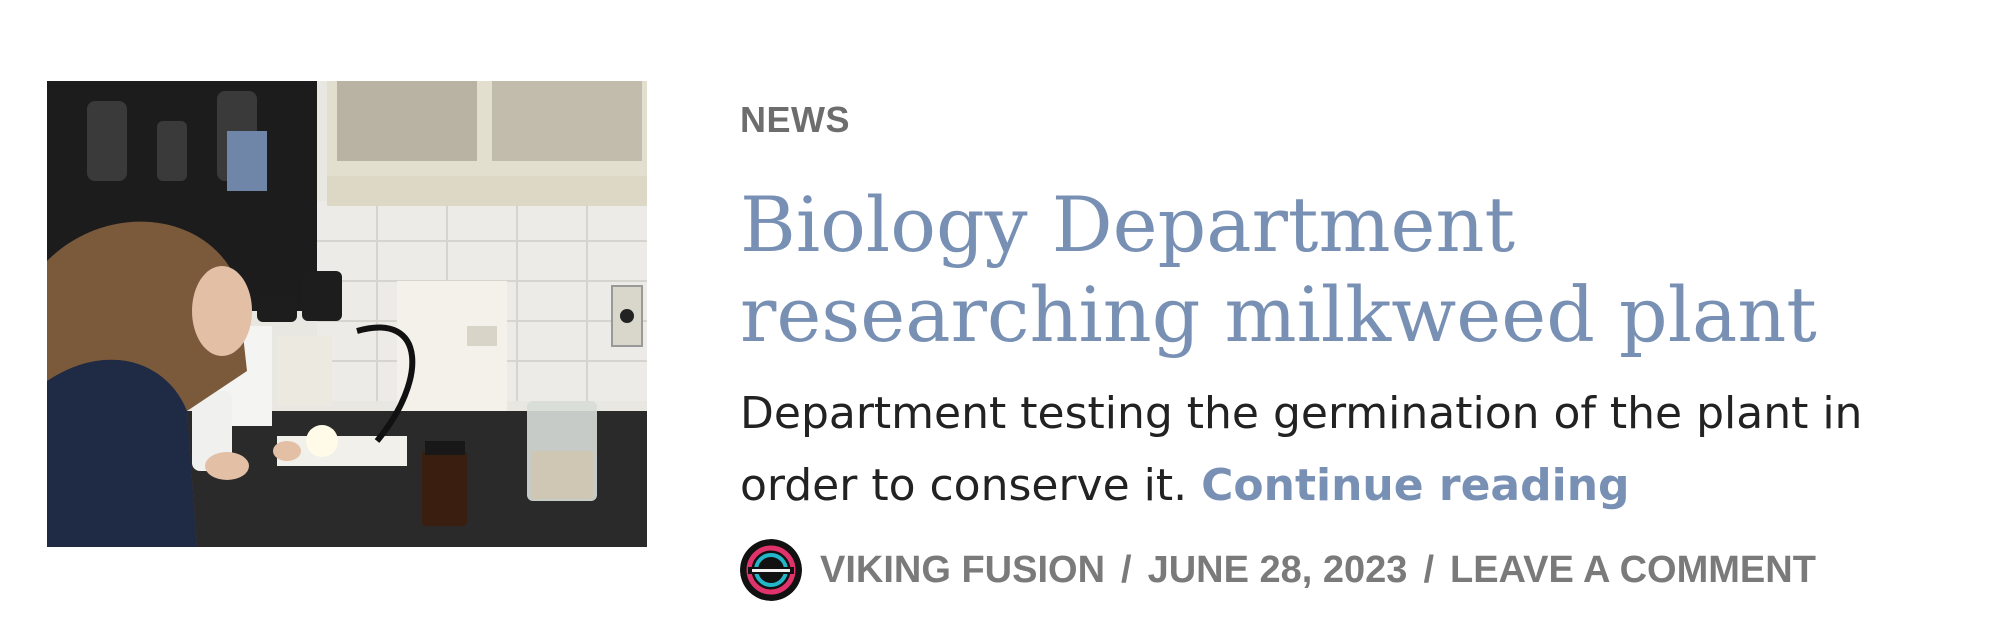 The width and height of the screenshot is (2014, 642). I want to click on category-link: NEWS, so click(795, 120).